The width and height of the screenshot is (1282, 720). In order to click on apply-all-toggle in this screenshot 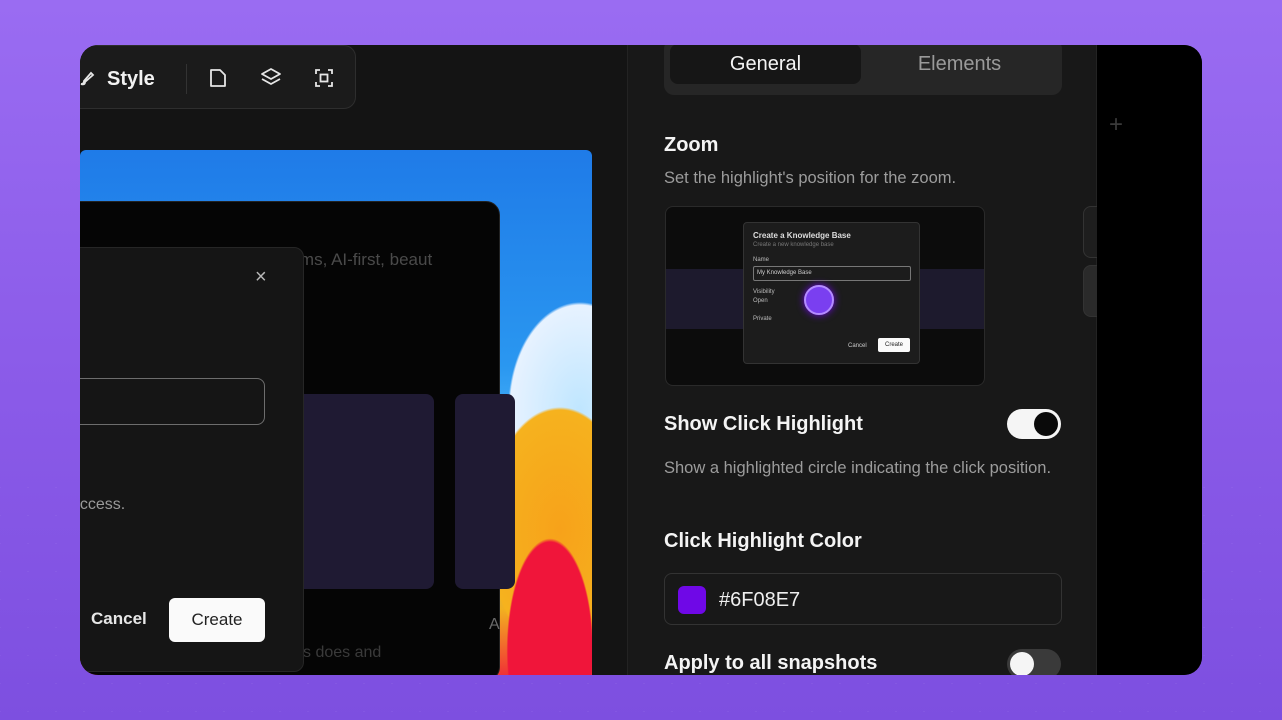, I will do `click(1034, 662)`.